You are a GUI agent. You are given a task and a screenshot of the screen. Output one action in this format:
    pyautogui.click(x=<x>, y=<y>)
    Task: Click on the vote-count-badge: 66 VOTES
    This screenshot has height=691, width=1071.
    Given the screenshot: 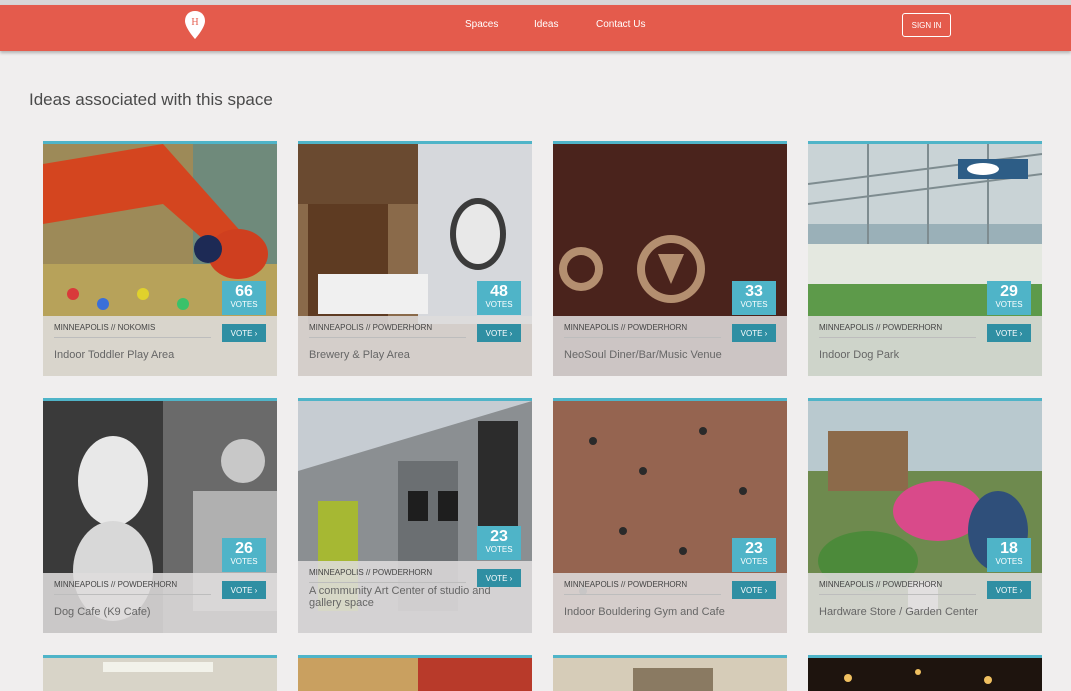 What is the action you would take?
    pyautogui.click(x=244, y=298)
    